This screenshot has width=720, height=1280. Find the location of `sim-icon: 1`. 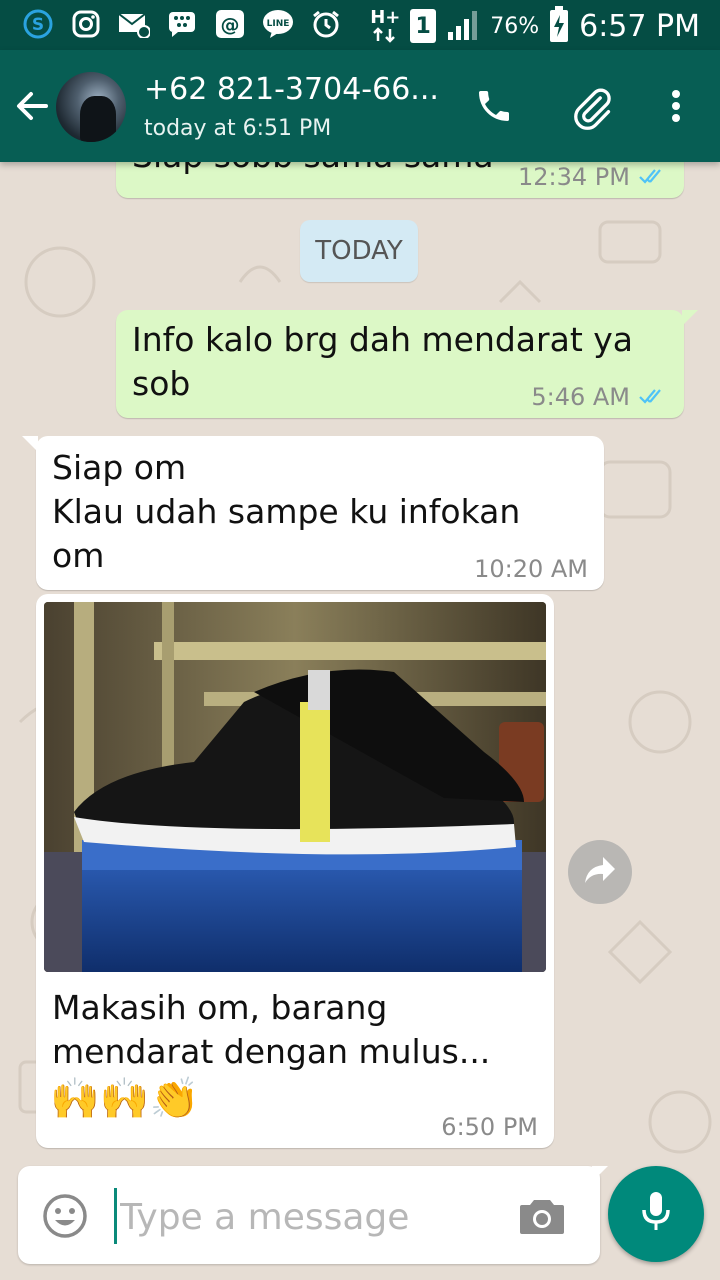

sim-icon: 1 is located at coordinates (423, 26).